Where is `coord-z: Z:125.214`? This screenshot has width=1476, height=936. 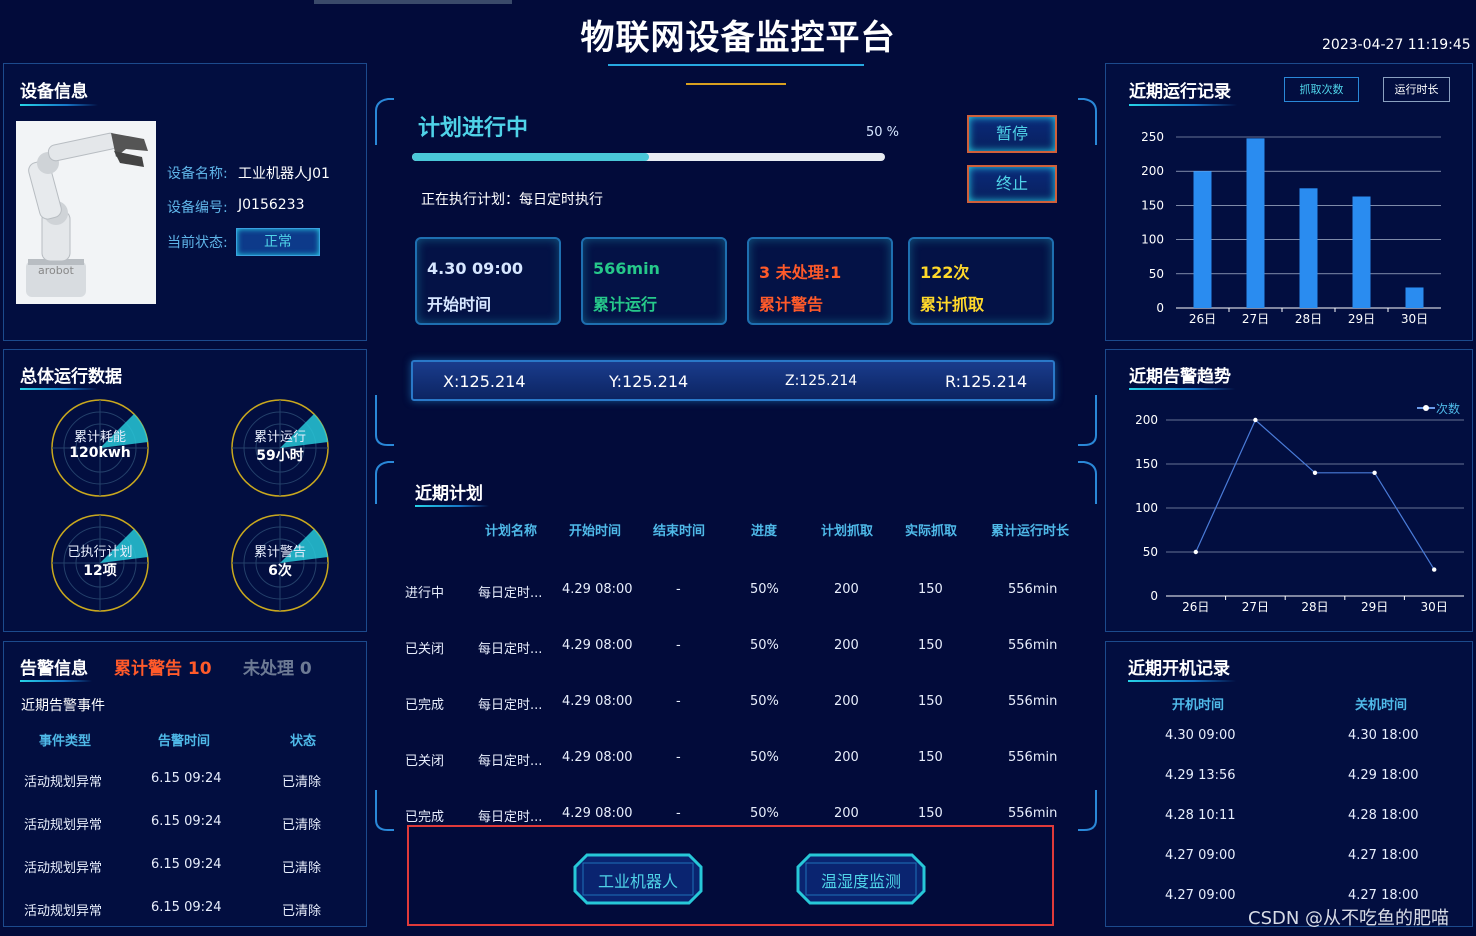 coord-z: Z:125.214 is located at coordinates (821, 381).